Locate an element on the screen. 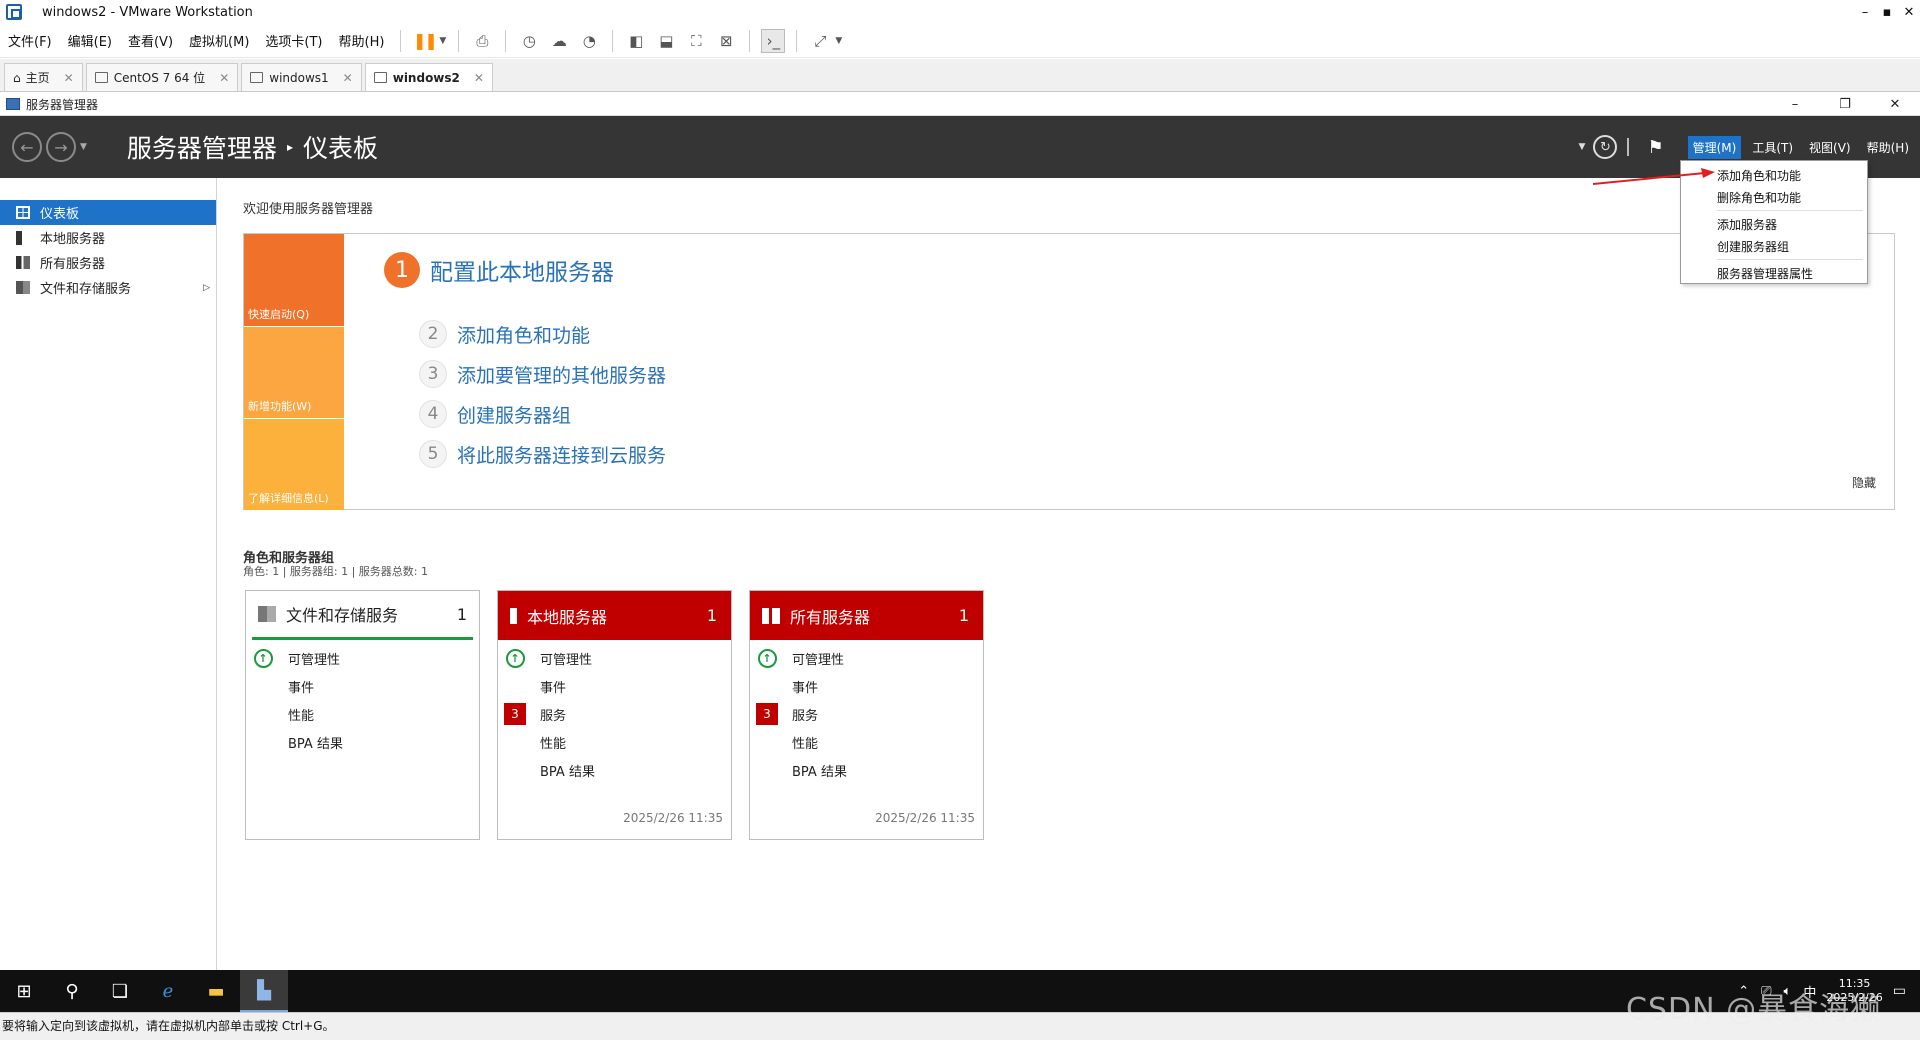 The width and height of the screenshot is (1920, 1040). card-header: 本地服务器 1 is located at coordinates (614, 615).